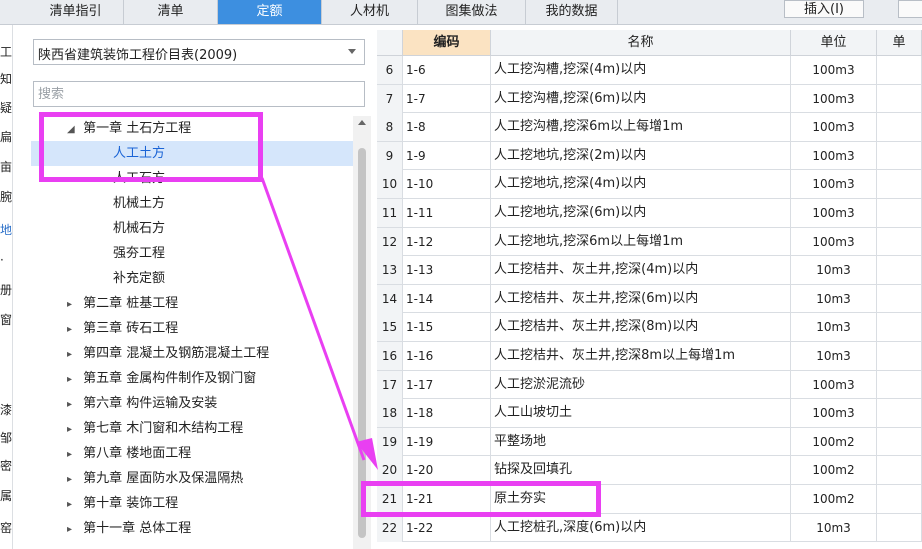  What do you see at coordinates (313, 319) in the screenshot?
I see `annotation-arrow-line` at bounding box center [313, 319].